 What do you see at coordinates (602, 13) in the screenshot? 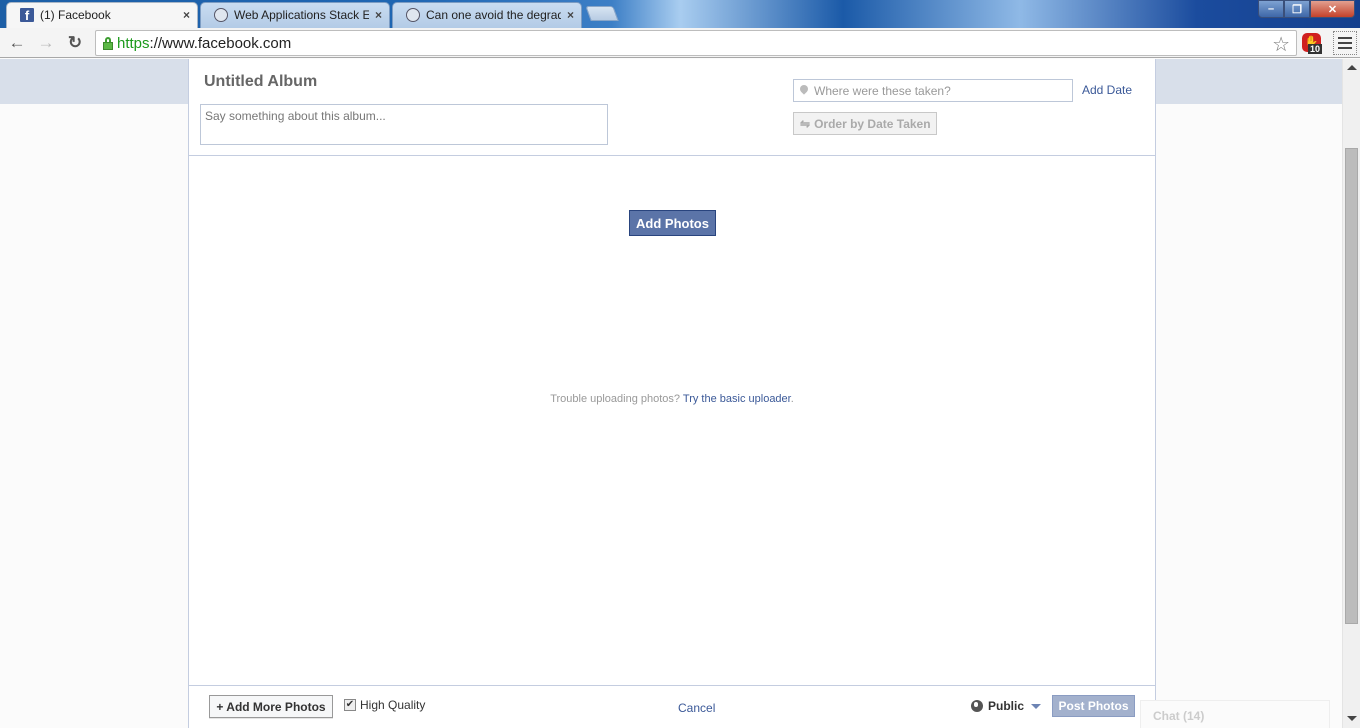
I see `new-tab-button` at bounding box center [602, 13].